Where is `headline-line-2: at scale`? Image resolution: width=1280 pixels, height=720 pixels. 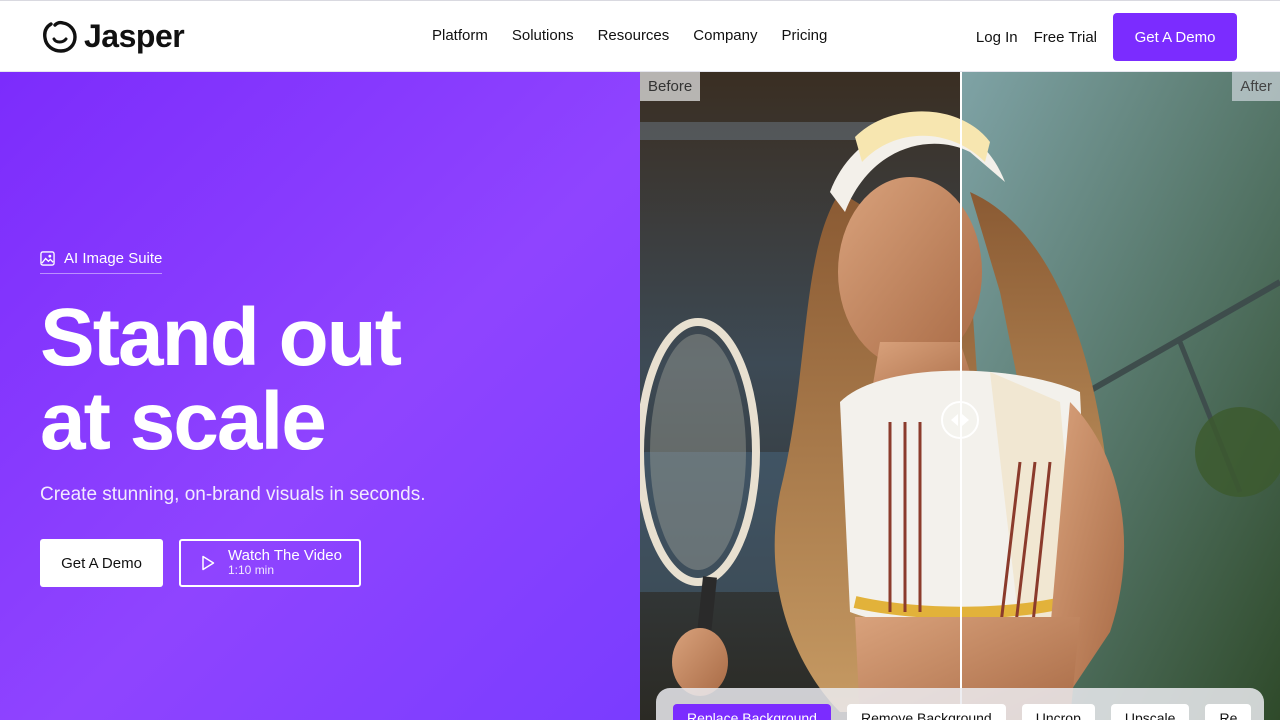 headline-line-2: at scale is located at coordinates (183, 421).